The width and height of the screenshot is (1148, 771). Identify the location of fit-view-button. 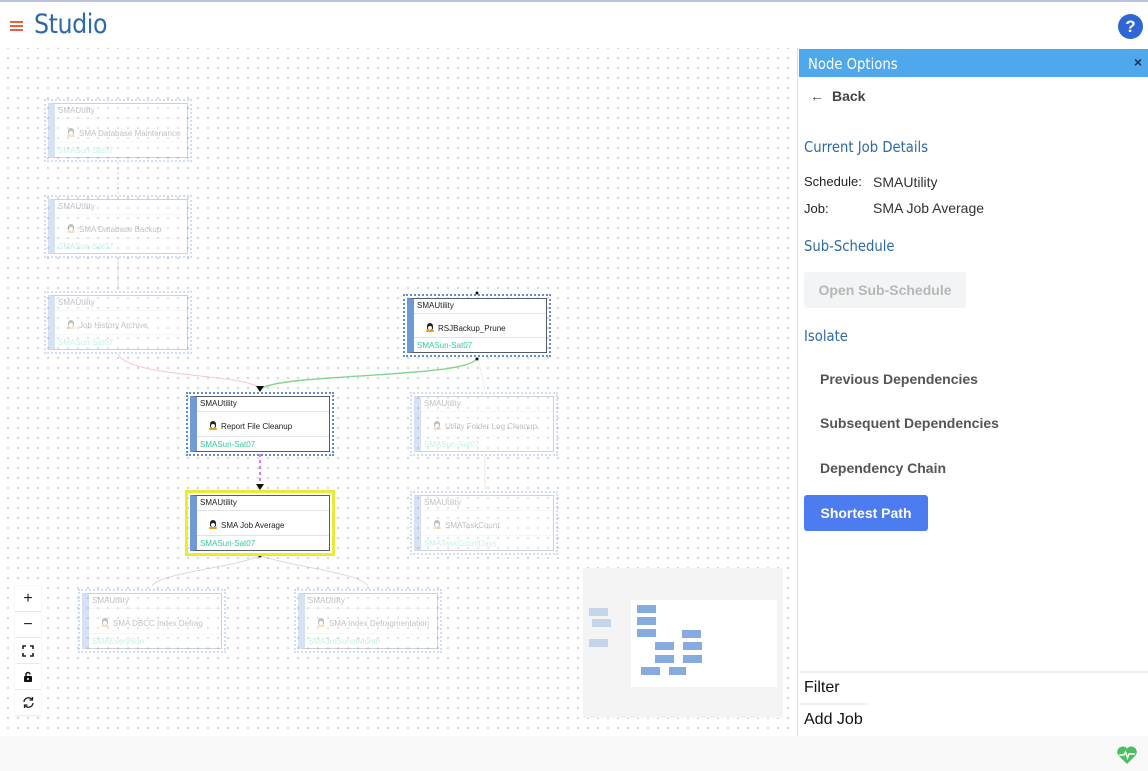
(28, 651).